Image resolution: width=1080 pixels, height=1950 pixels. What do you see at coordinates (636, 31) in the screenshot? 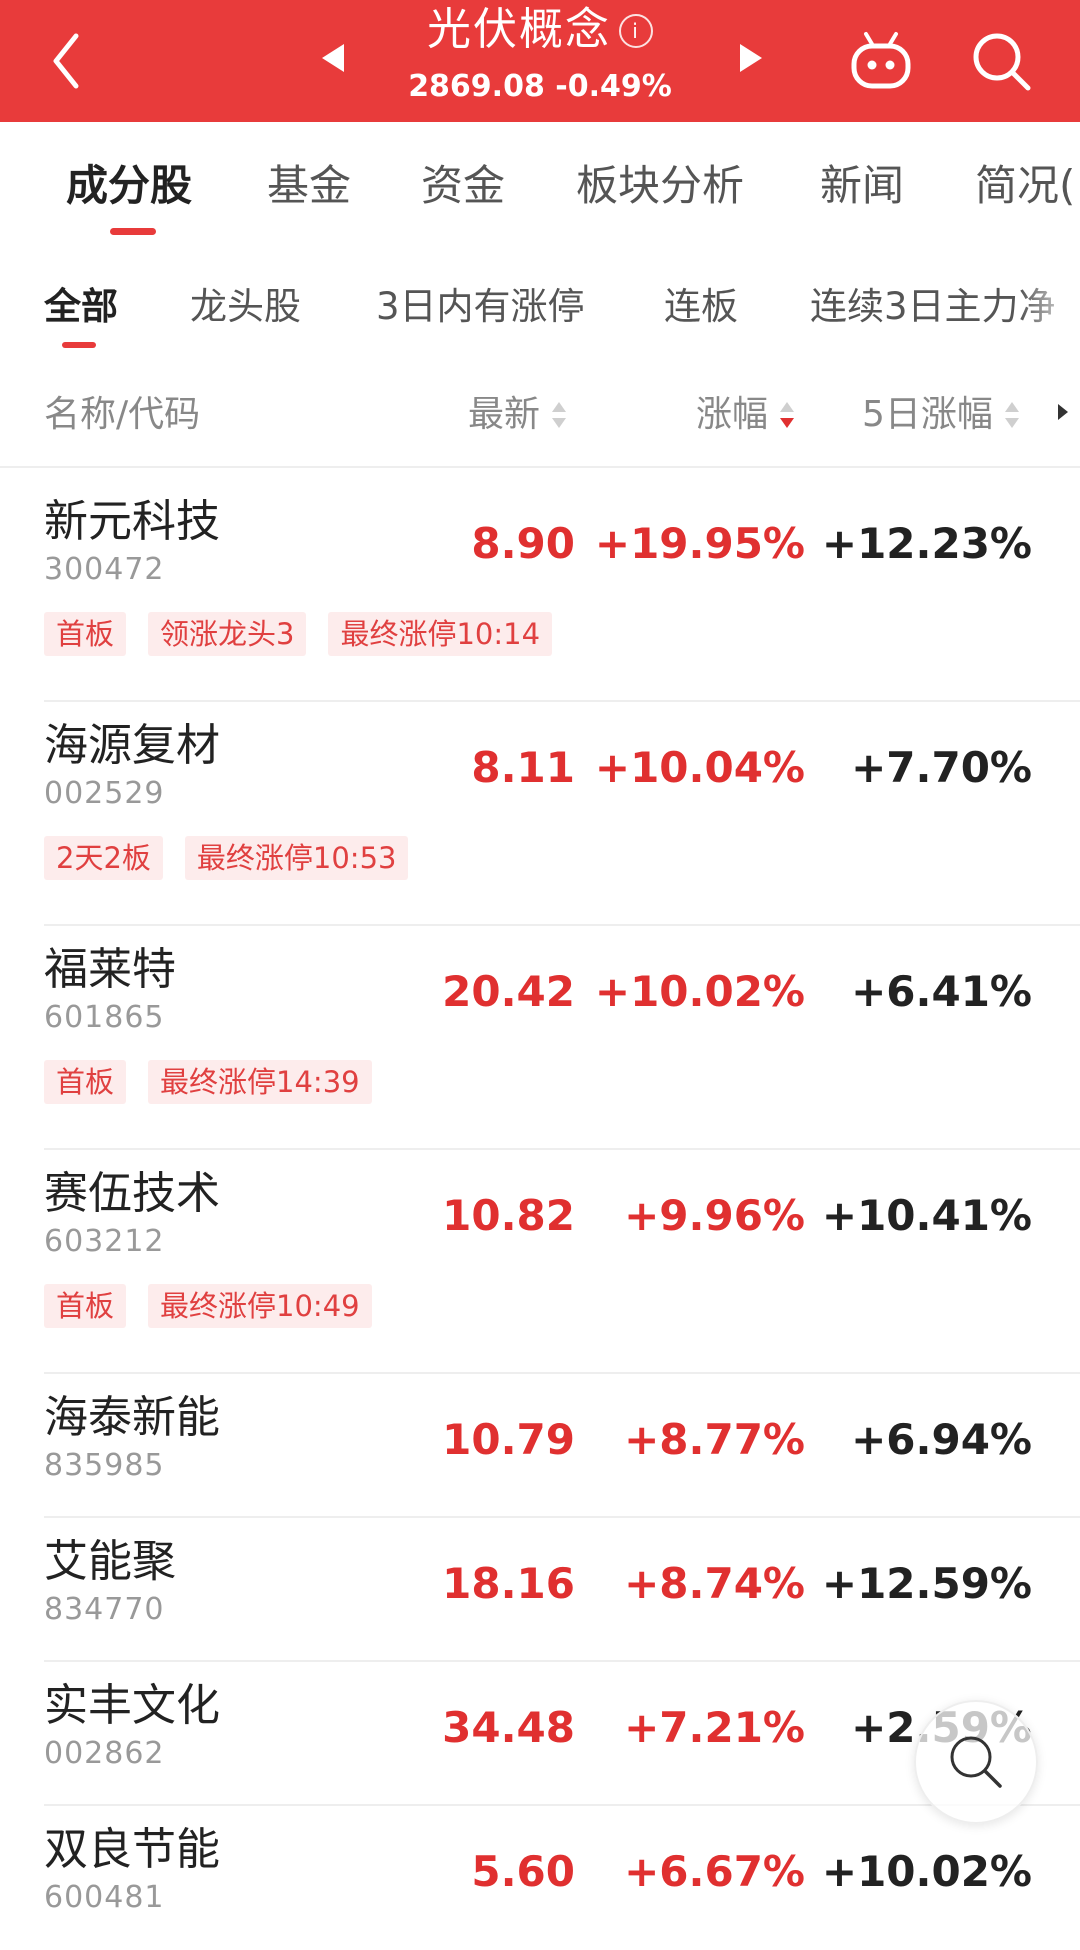
I see `info-icon: i` at bounding box center [636, 31].